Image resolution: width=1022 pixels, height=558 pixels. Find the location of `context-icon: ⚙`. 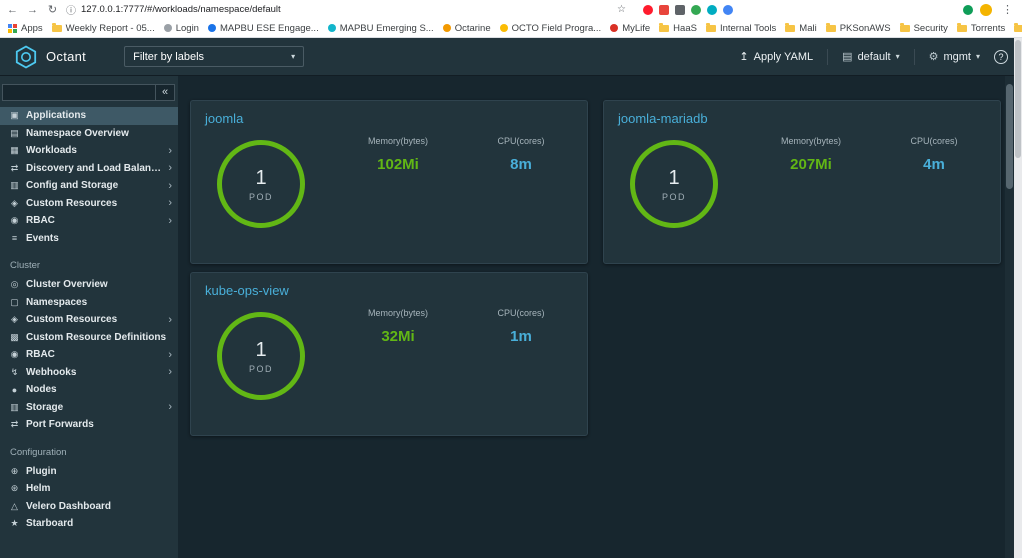

context-icon: ⚙ is located at coordinates (933, 57).